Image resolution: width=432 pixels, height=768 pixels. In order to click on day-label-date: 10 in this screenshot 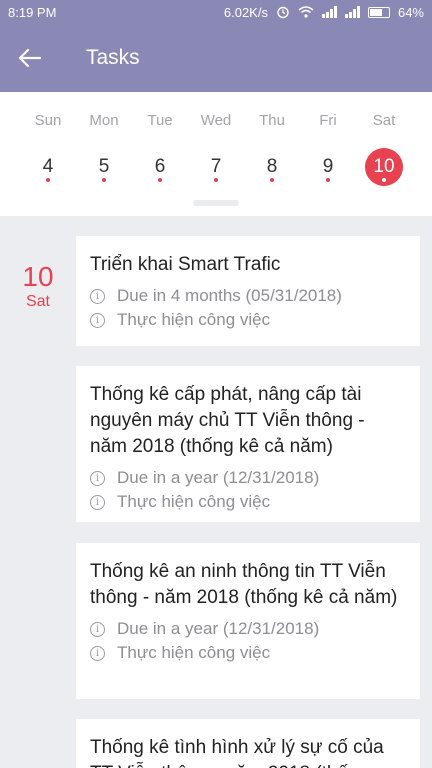, I will do `click(38, 276)`.